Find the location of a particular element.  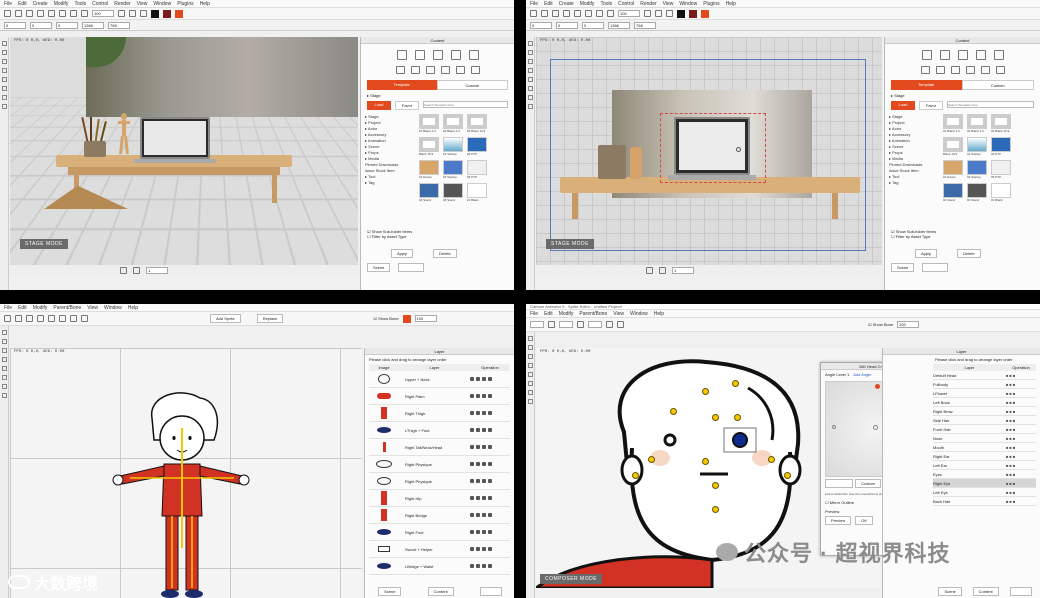

tool-rotate-icon is located at coordinates (4, 61).